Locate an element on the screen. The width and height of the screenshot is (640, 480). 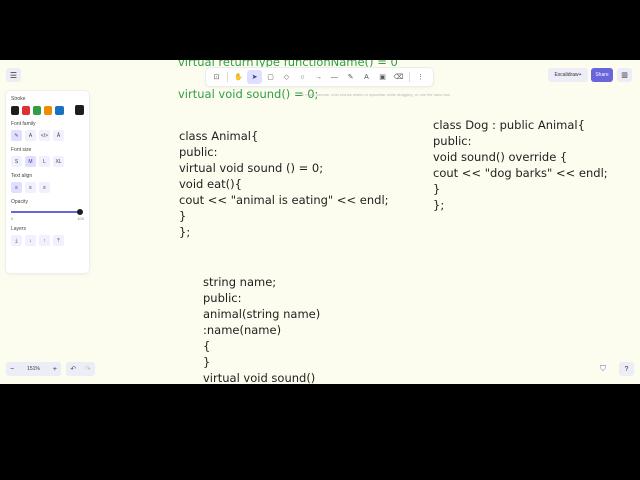
excalidraw-plus-button: Excalidraw+ is located at coordinates (568, 75).